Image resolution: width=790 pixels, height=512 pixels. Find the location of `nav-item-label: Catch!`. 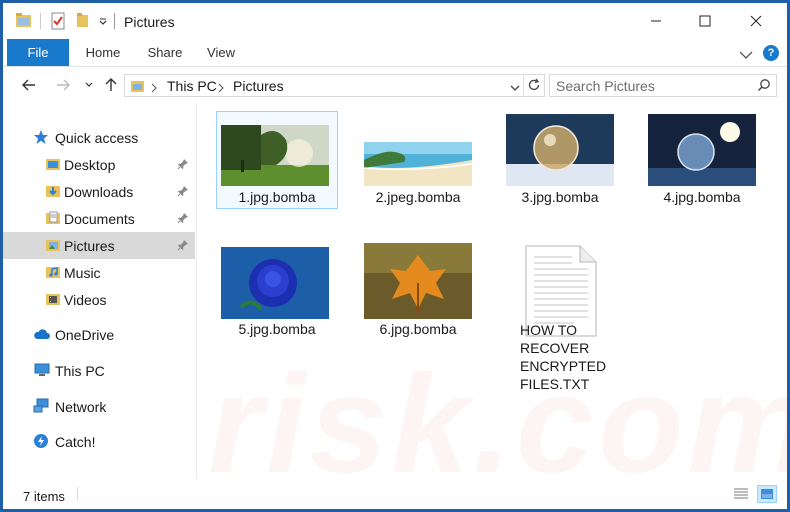

nav-item-label: Catch! is located at coordinates (75, 442).